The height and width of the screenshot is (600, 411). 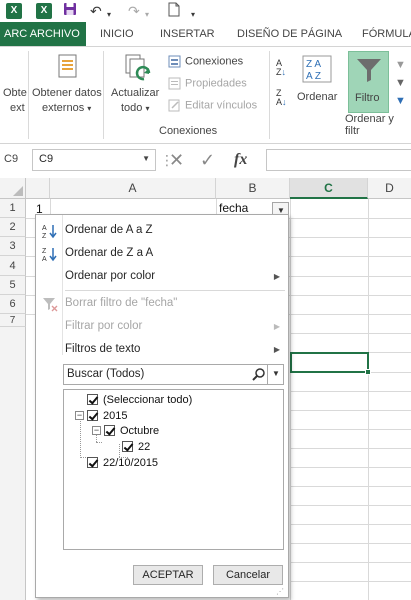 I want to click on reapply-filter-icon: ▼, so click(x=400, y=83).